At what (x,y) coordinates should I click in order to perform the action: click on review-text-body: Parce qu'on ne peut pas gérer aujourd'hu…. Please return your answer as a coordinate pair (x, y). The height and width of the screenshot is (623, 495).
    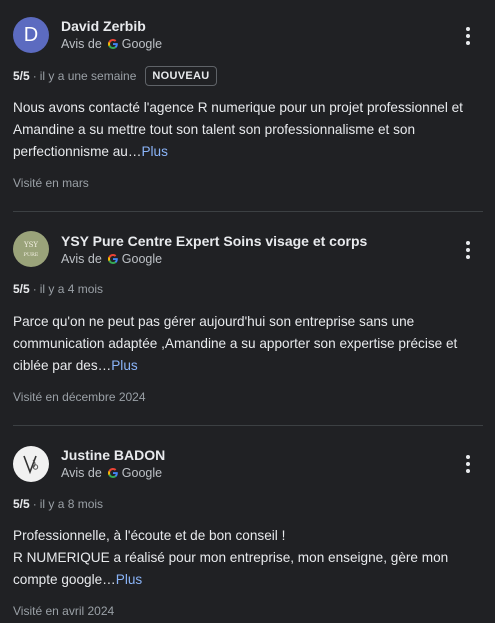
    Looking at the image, I should click on (235, 343).